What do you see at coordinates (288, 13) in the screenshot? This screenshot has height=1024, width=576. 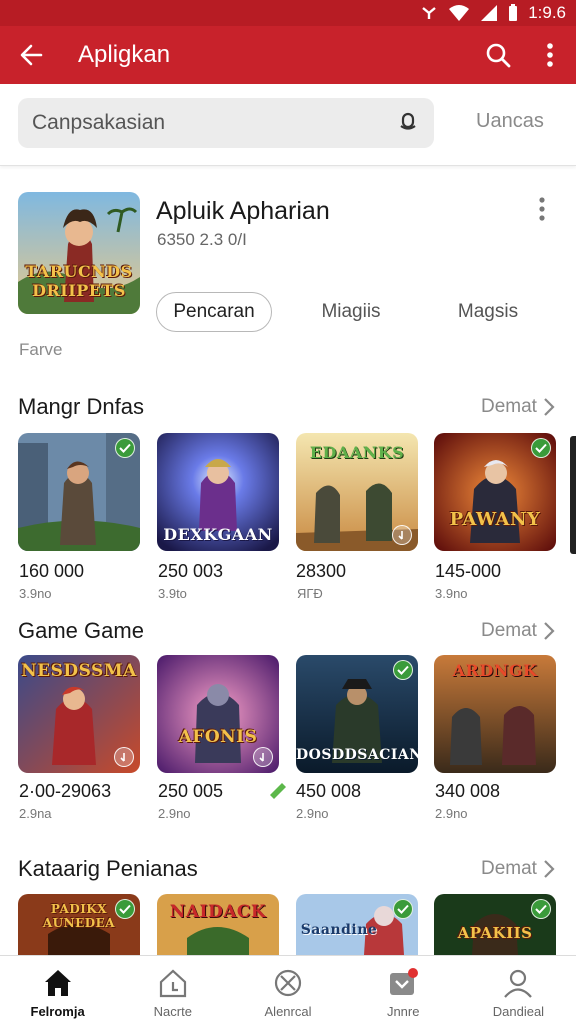 I see `status-bar: 1:9.6` at bounding box center [288, 13].